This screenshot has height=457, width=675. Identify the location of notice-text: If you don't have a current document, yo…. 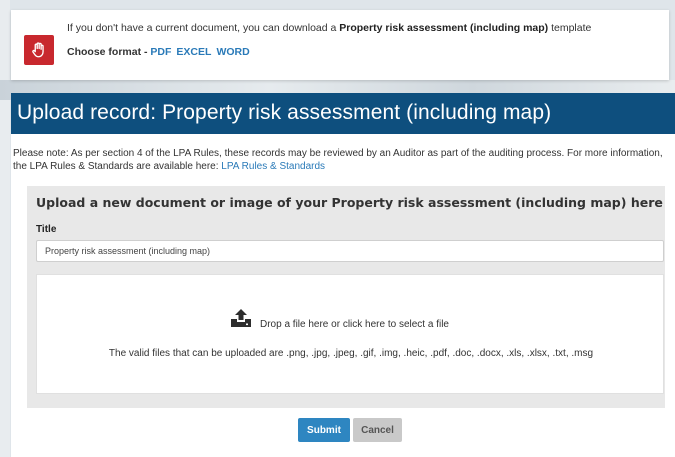
(329, 28).